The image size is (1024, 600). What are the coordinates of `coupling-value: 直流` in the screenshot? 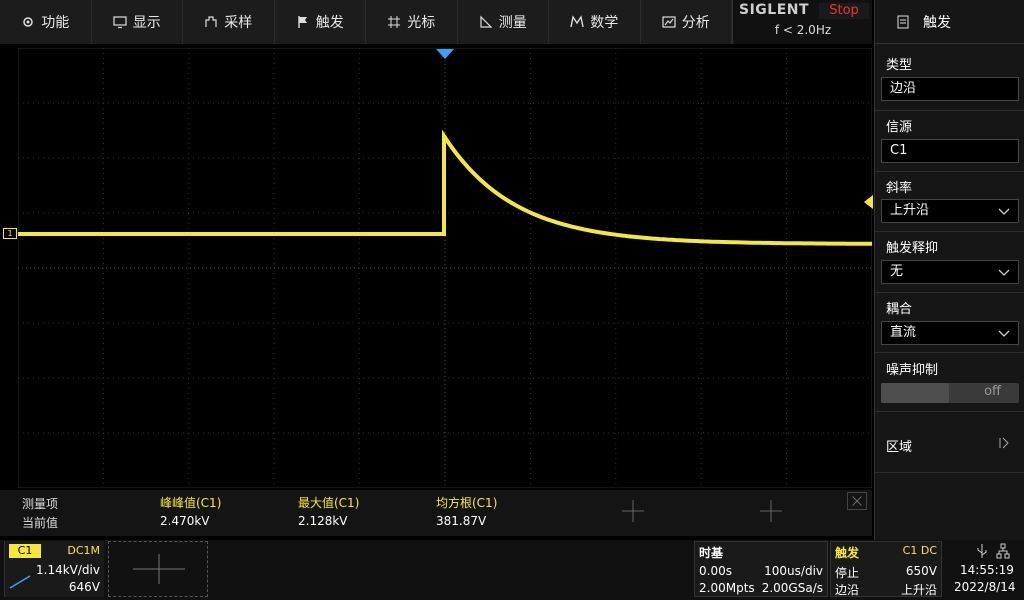 It's located at (903, 332).